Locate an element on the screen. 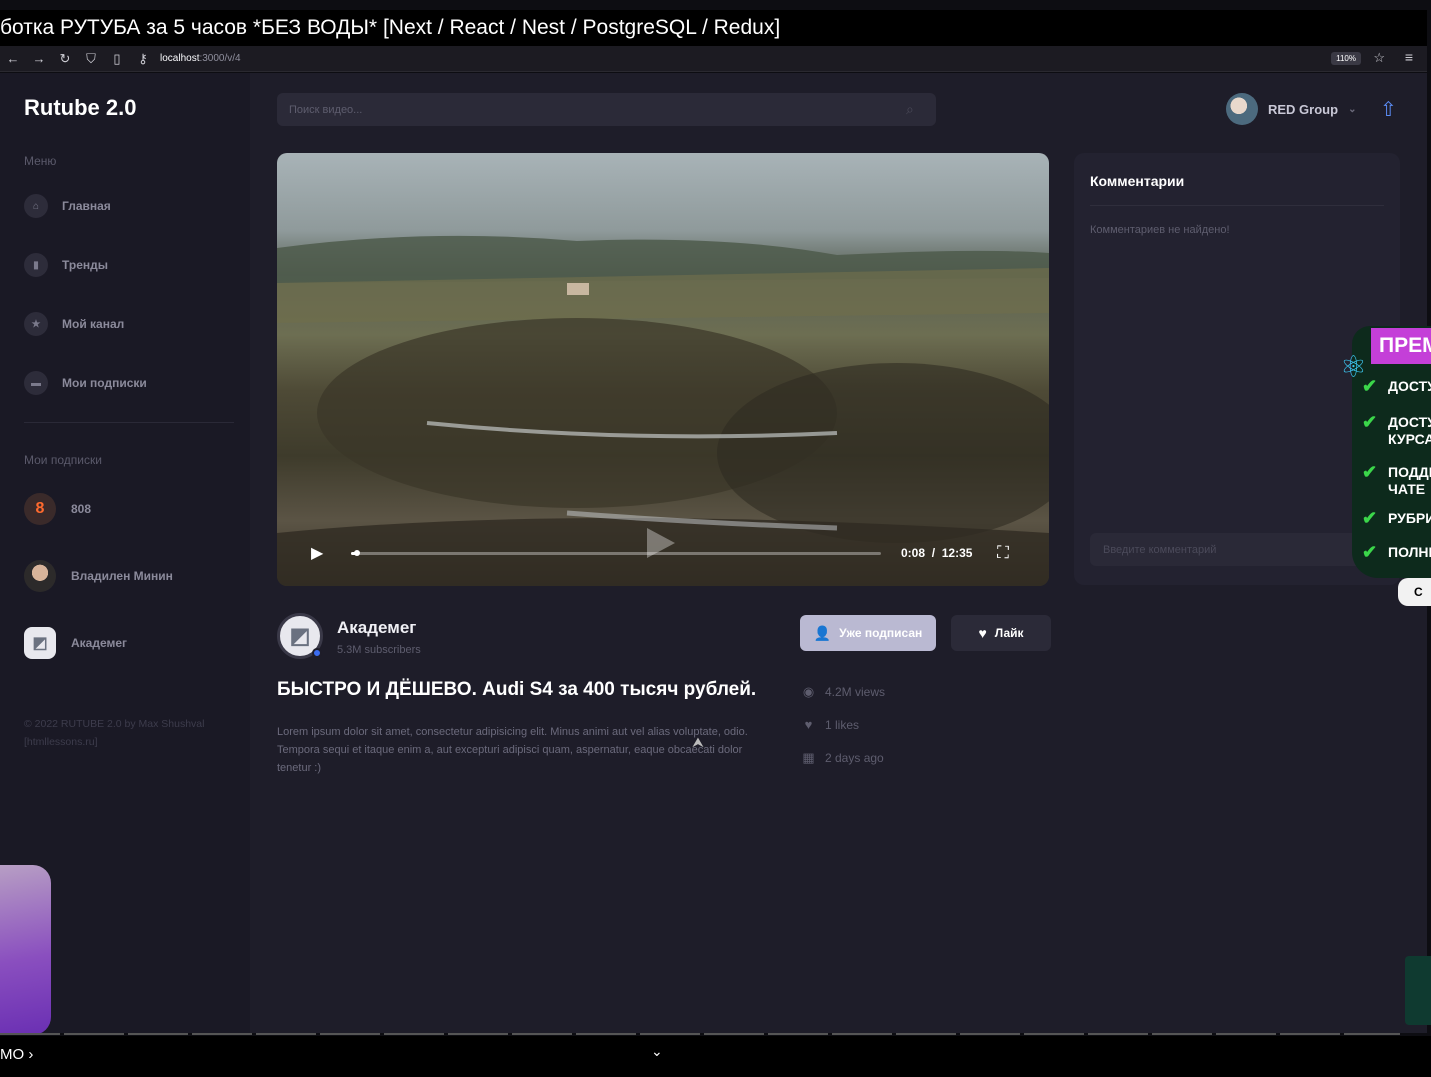 Image resolution: width=1431 pixels, height=1077 pixels. chevron-down-icon: ⌄ is located at coordinates (657, 1051).